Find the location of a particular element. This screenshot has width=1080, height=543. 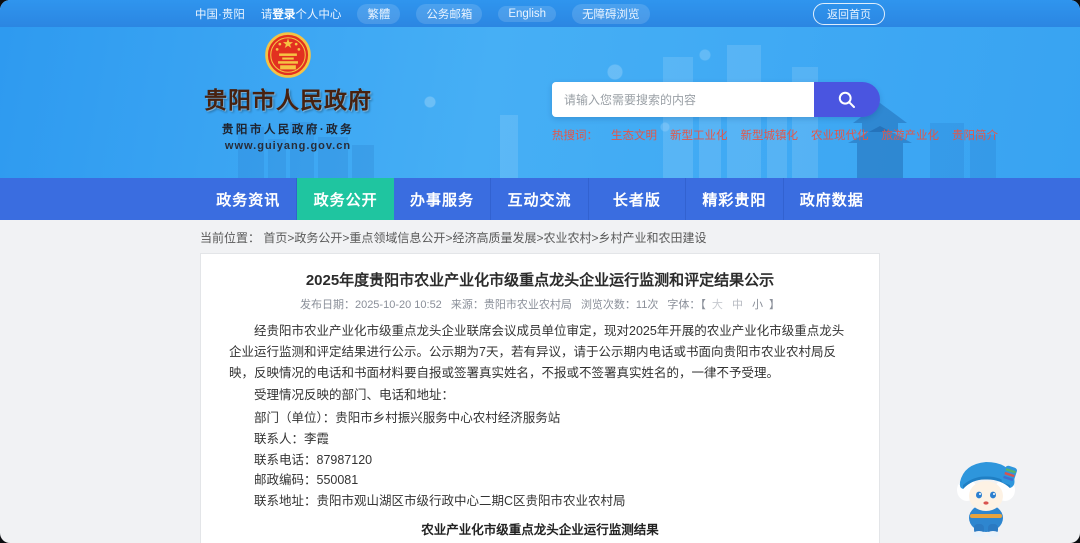

nav-item-zhengwu-zixun: 政务资讯 is located at coordinates (249, 199).